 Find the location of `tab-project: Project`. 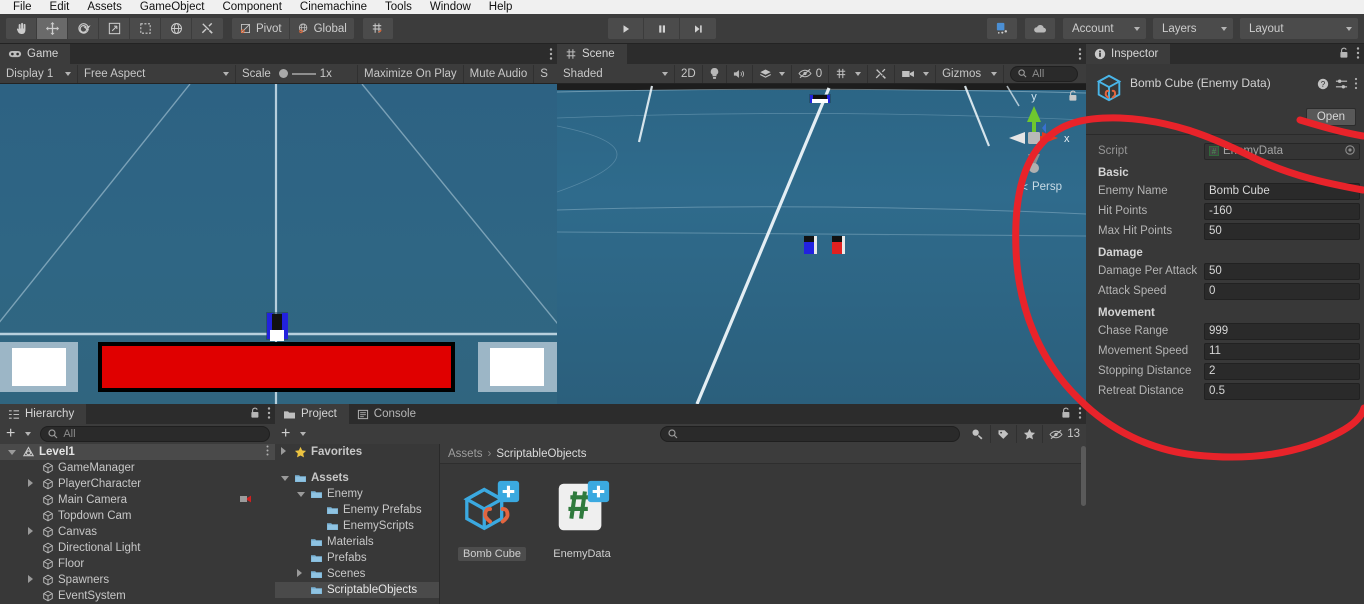

tab-project: Project is located at coordinates (312, 414).